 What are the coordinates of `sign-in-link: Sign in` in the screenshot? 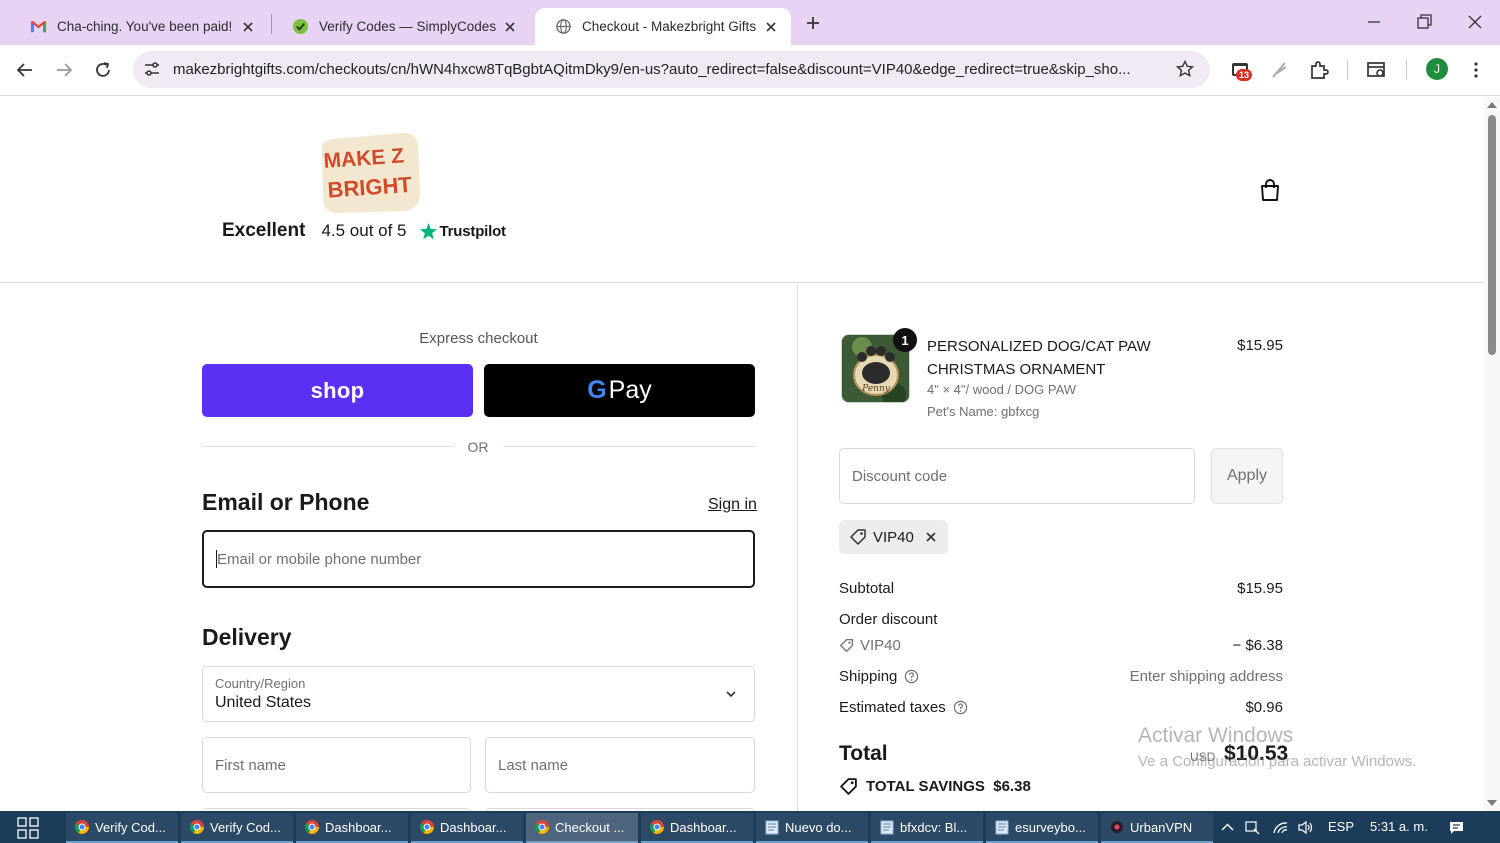 It's located at (732, 505).